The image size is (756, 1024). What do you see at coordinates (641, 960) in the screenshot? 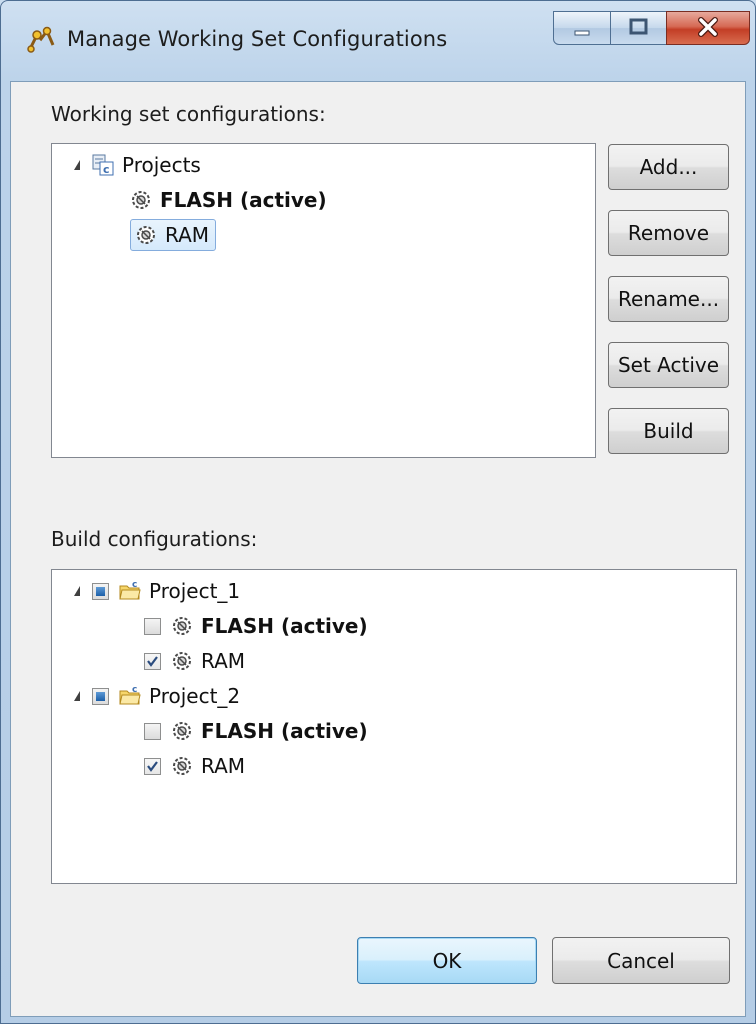
I see `cancel-button: Cancel` at bounding box center [641, 960].